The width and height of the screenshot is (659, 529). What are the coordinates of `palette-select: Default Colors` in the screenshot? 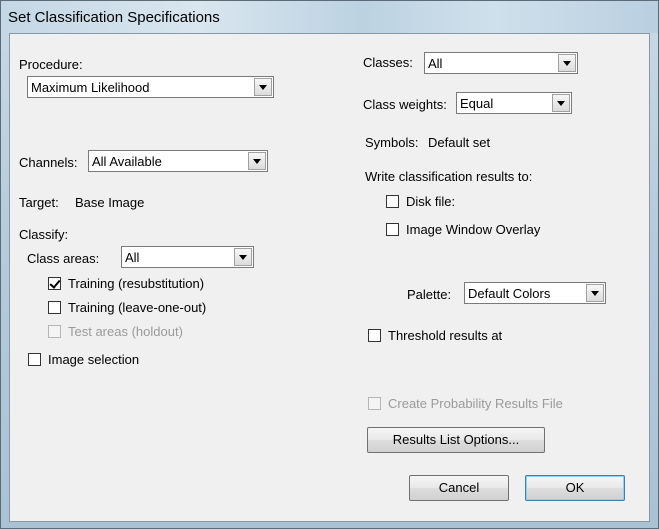 It's located at (535, 293).